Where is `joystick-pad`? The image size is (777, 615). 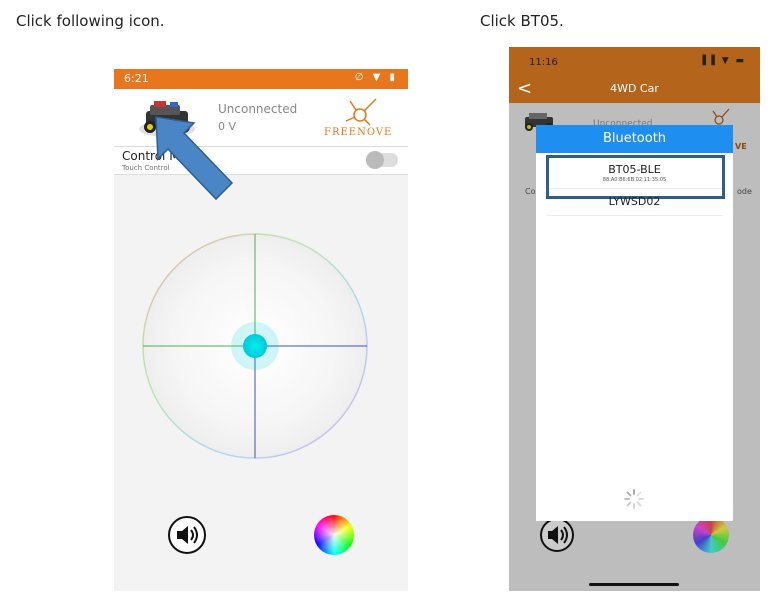 joystick-pad is located at coordinates (255, 346).